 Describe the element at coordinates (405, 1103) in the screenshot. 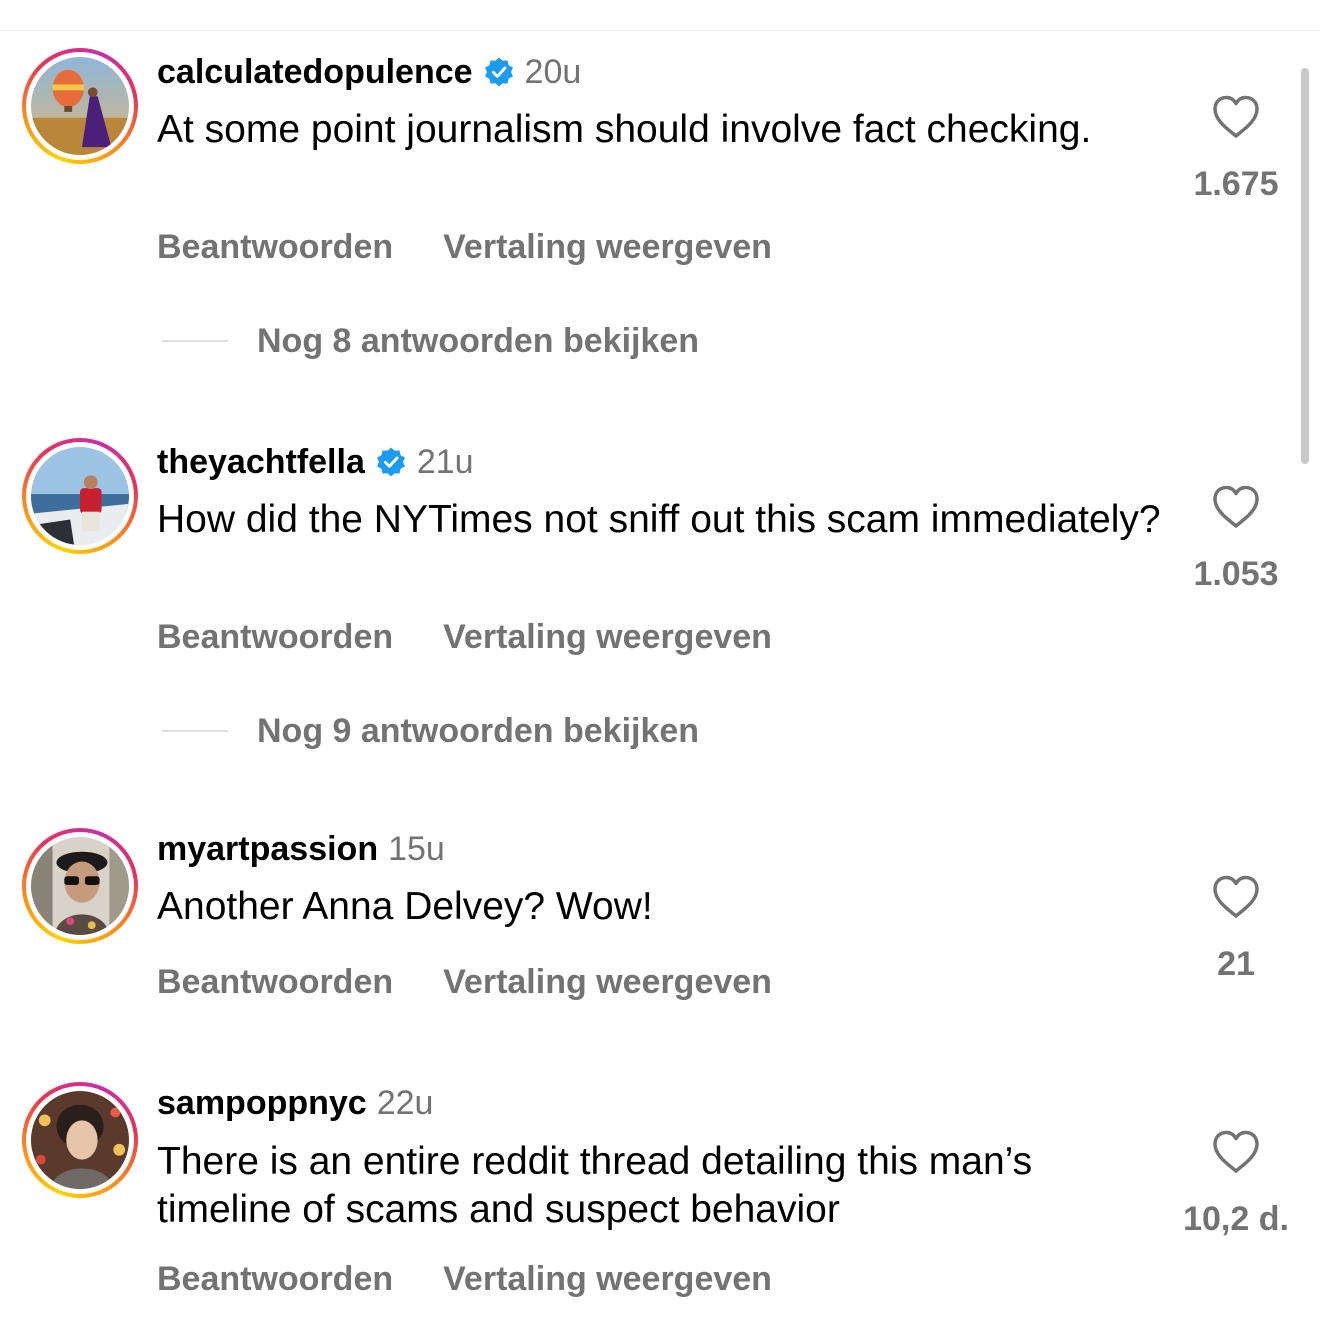

I see `timestamp: 22u` at that location.